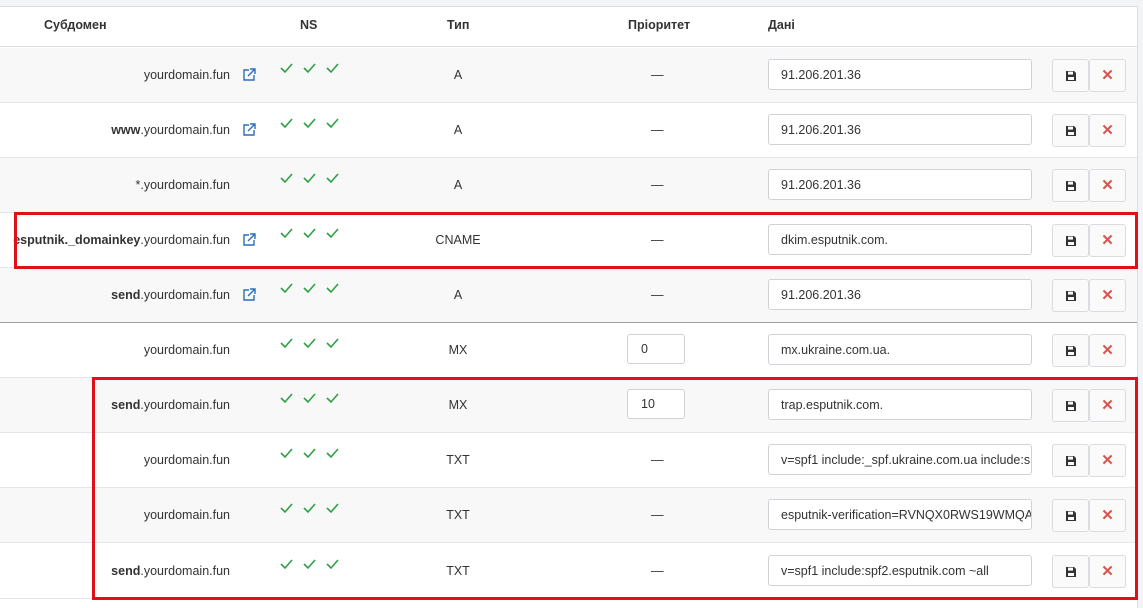 The width and height of the screenshot is (1143, 608). Describe the element at coordinates (568, 185) in the screenshot. I see `table-row: *.yourdomain.fun A — ✕` at that location.